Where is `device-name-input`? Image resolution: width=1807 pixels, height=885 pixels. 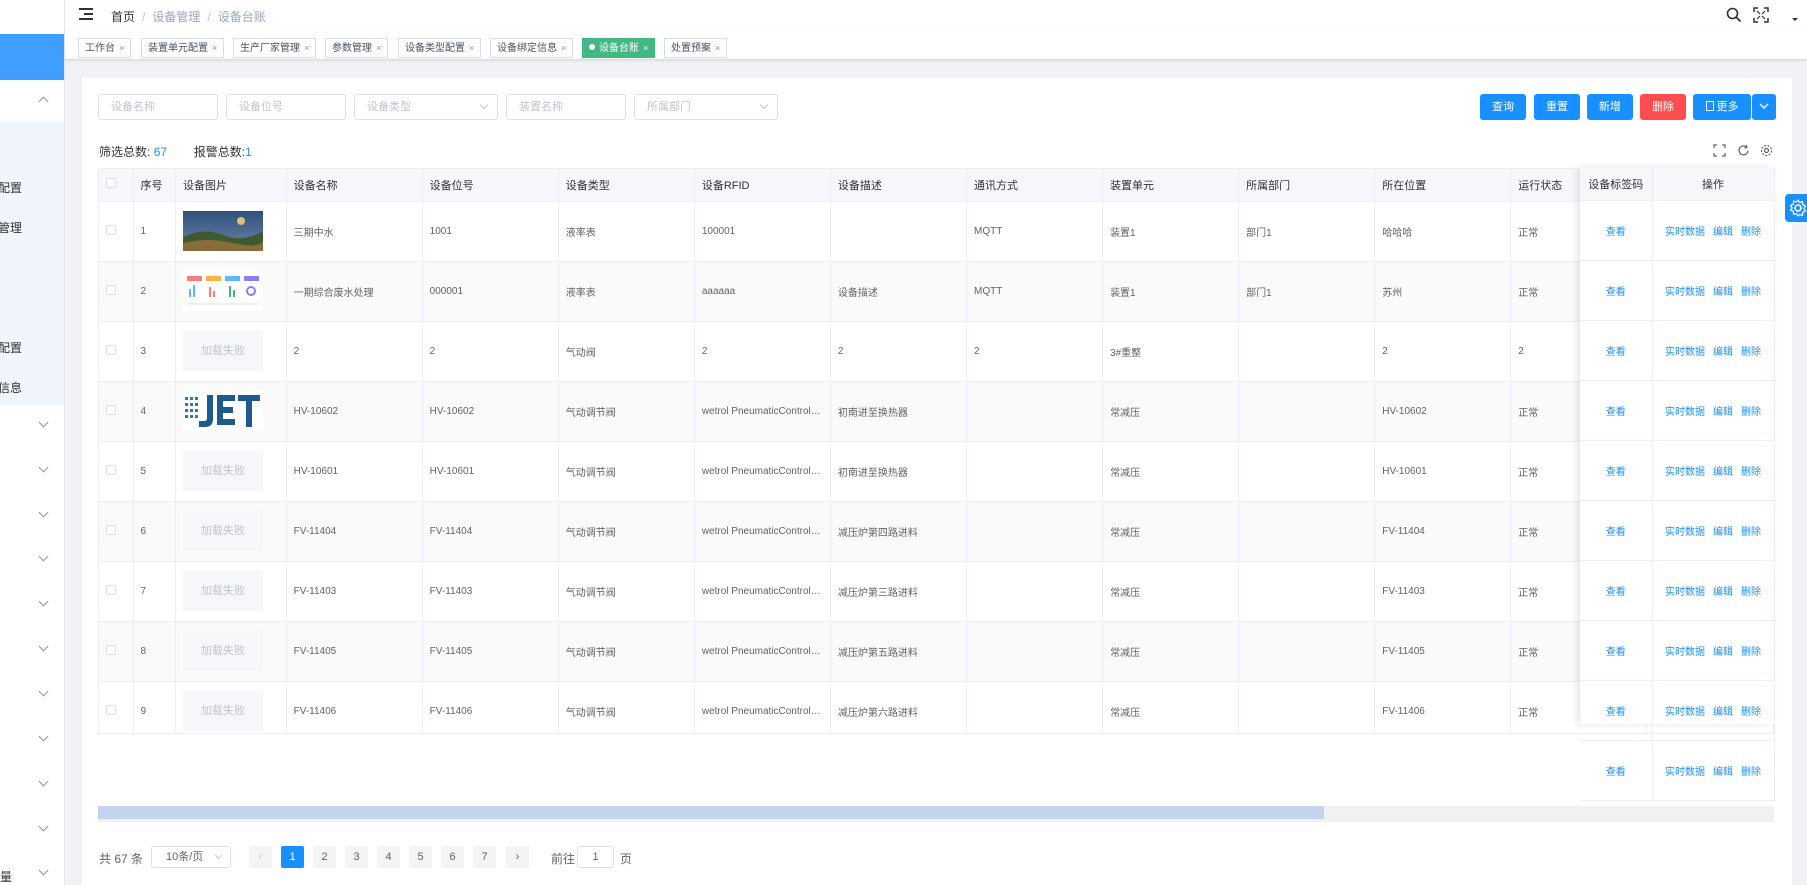
device-name-input is located at coordinates (158, 107).